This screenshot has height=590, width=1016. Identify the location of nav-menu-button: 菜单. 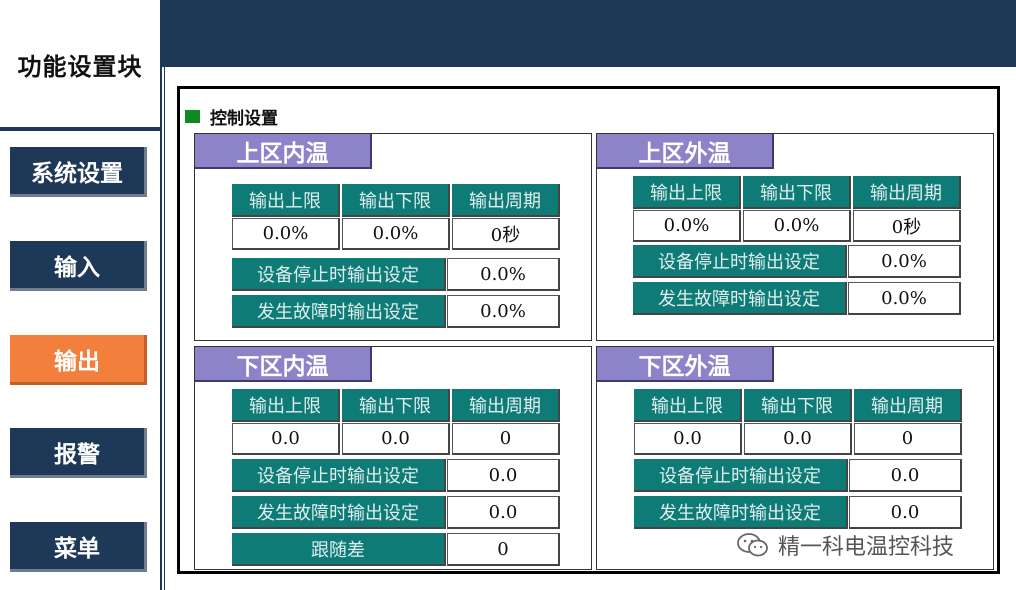
(78, 547).